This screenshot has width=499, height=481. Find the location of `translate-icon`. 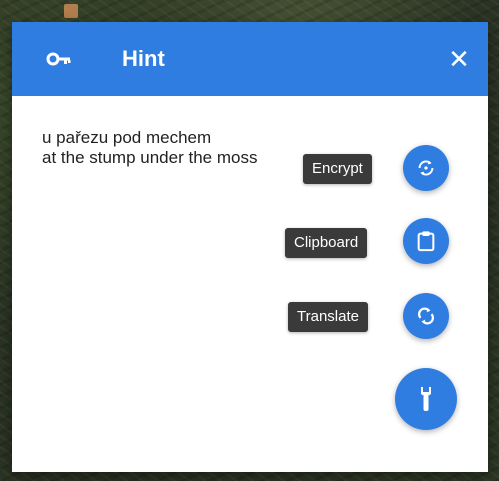

translate-icon is located at coordinates (426, 316).